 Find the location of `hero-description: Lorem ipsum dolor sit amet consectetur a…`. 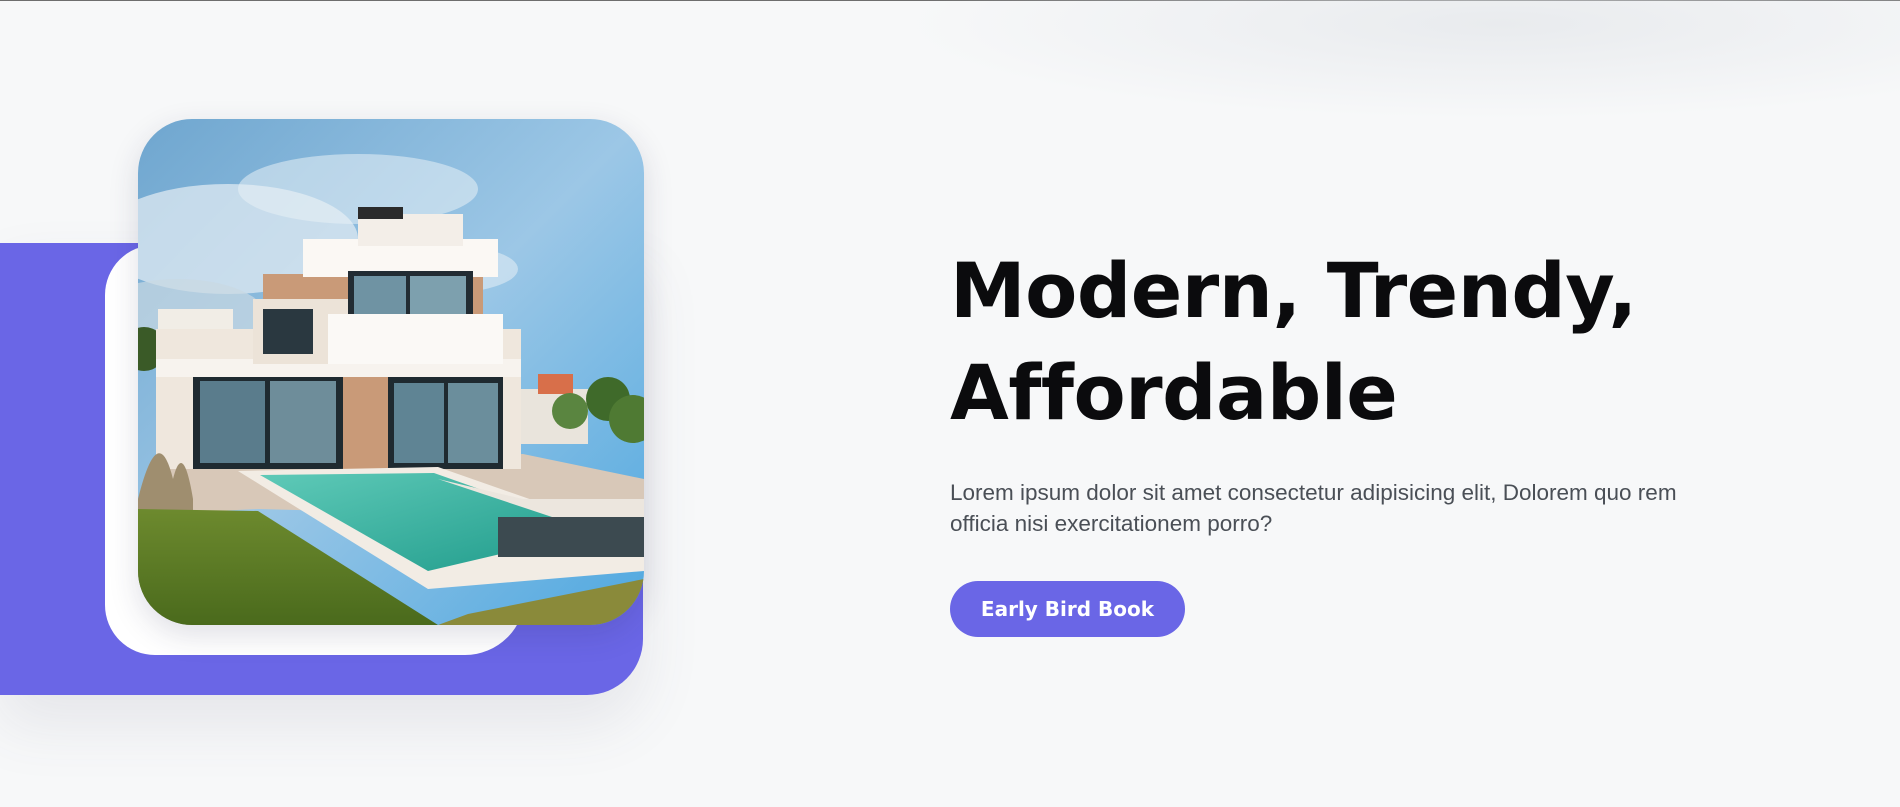

hero-description: Lorem ipsum dolor sit amet consectetur a… is located at coordinates (1313, 508).